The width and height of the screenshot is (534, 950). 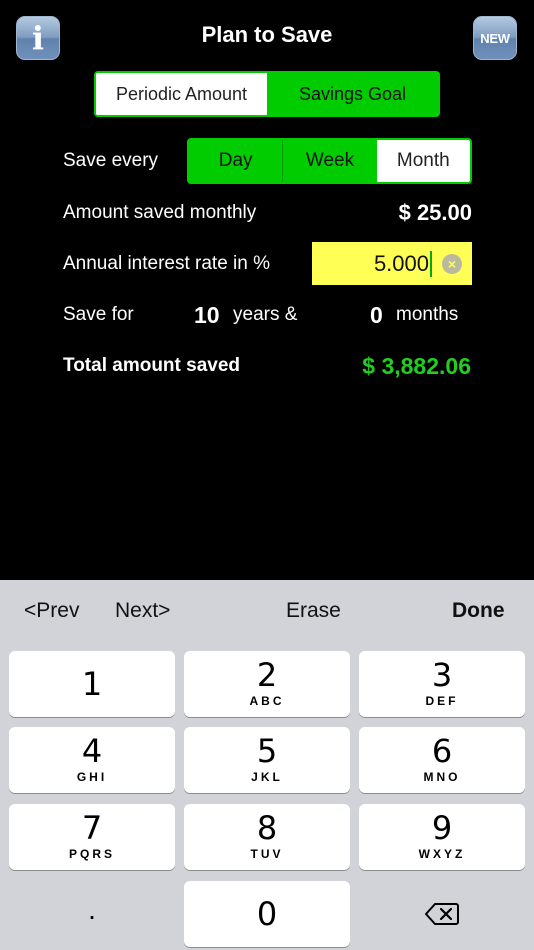 I want to click on frequency-day: Day, so click(x=236, y=161).